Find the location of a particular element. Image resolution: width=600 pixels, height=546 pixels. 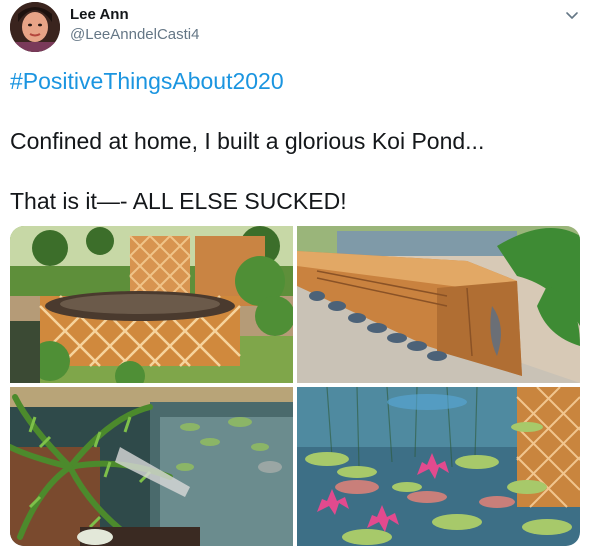

tweet-text-line: That is it—- ALL ELSE SUCKED! is located at coordinates (178, 201).